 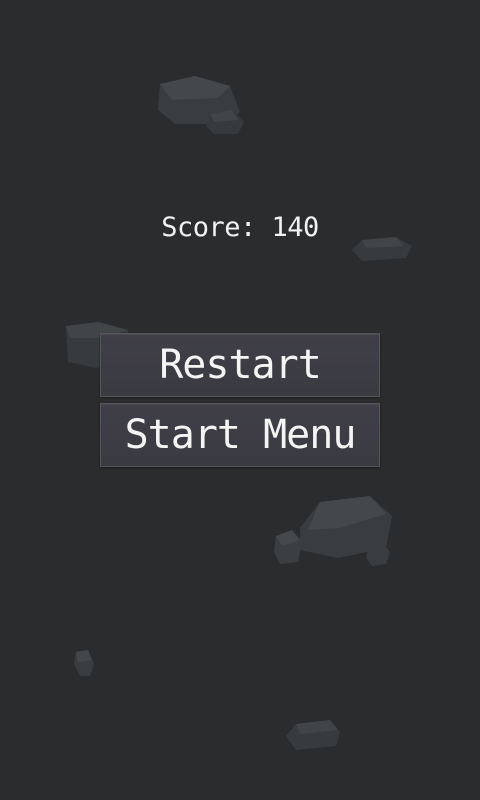 What do you see at coordinates (240, 227) in the screenshot?
I see `score-label: Score: 140` at bounding box center [240, 227].